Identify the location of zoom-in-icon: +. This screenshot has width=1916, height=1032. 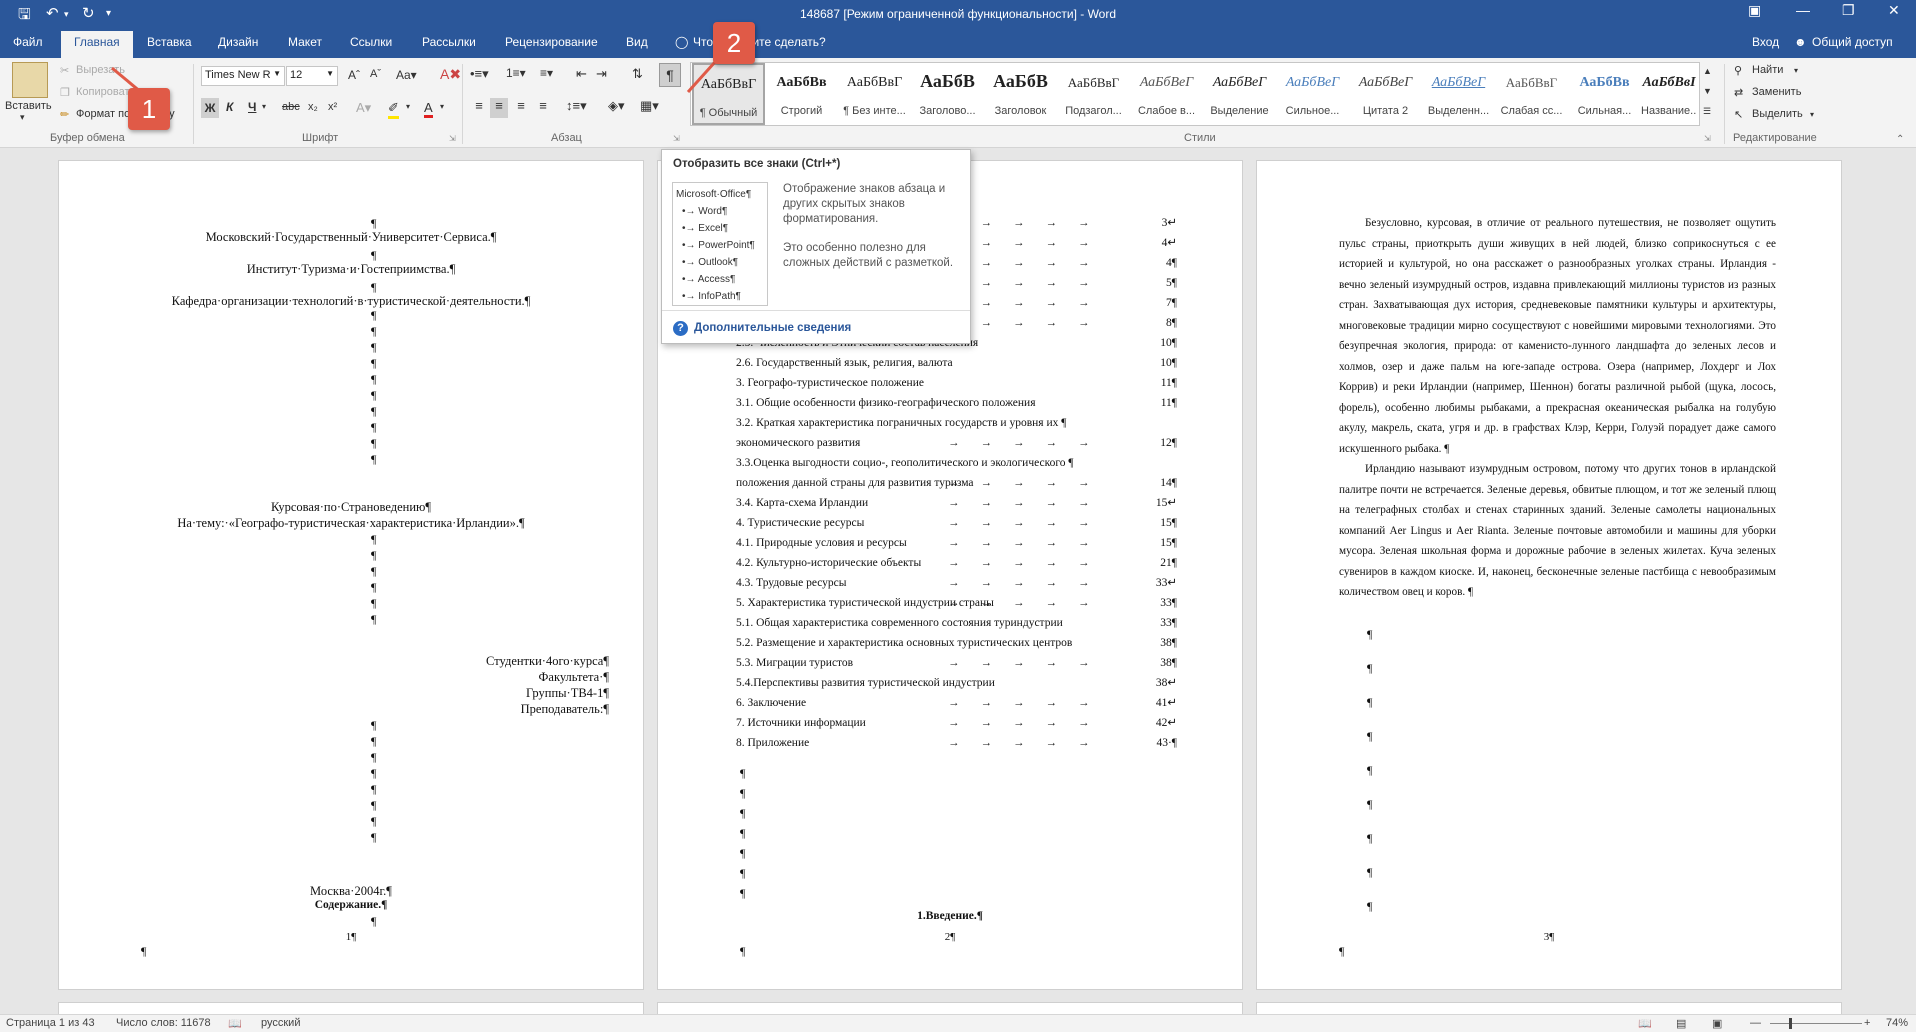
(1867, 1023).